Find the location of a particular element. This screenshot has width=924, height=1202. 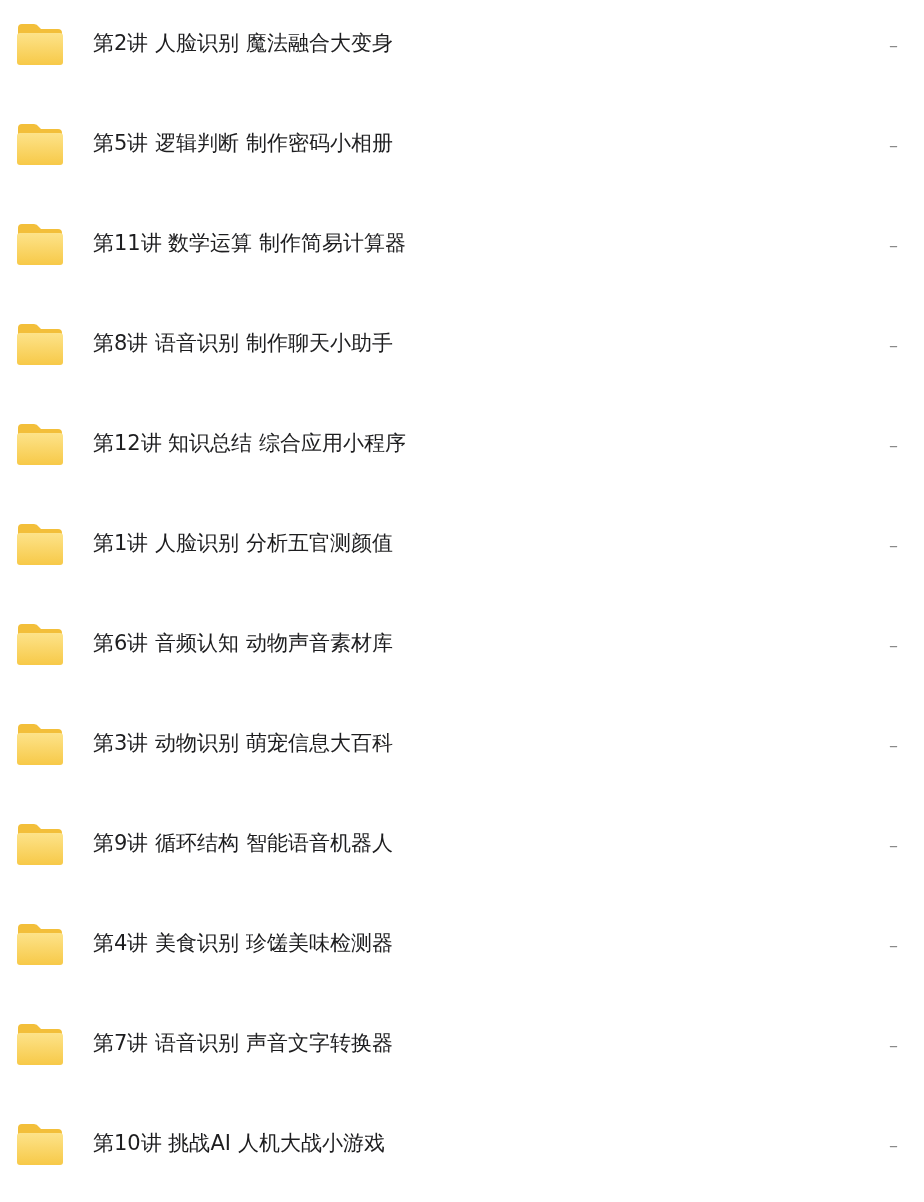

folder-name: 第2讲 人脸识别 魔法融合大变身 is located at coordinates (243, 44).